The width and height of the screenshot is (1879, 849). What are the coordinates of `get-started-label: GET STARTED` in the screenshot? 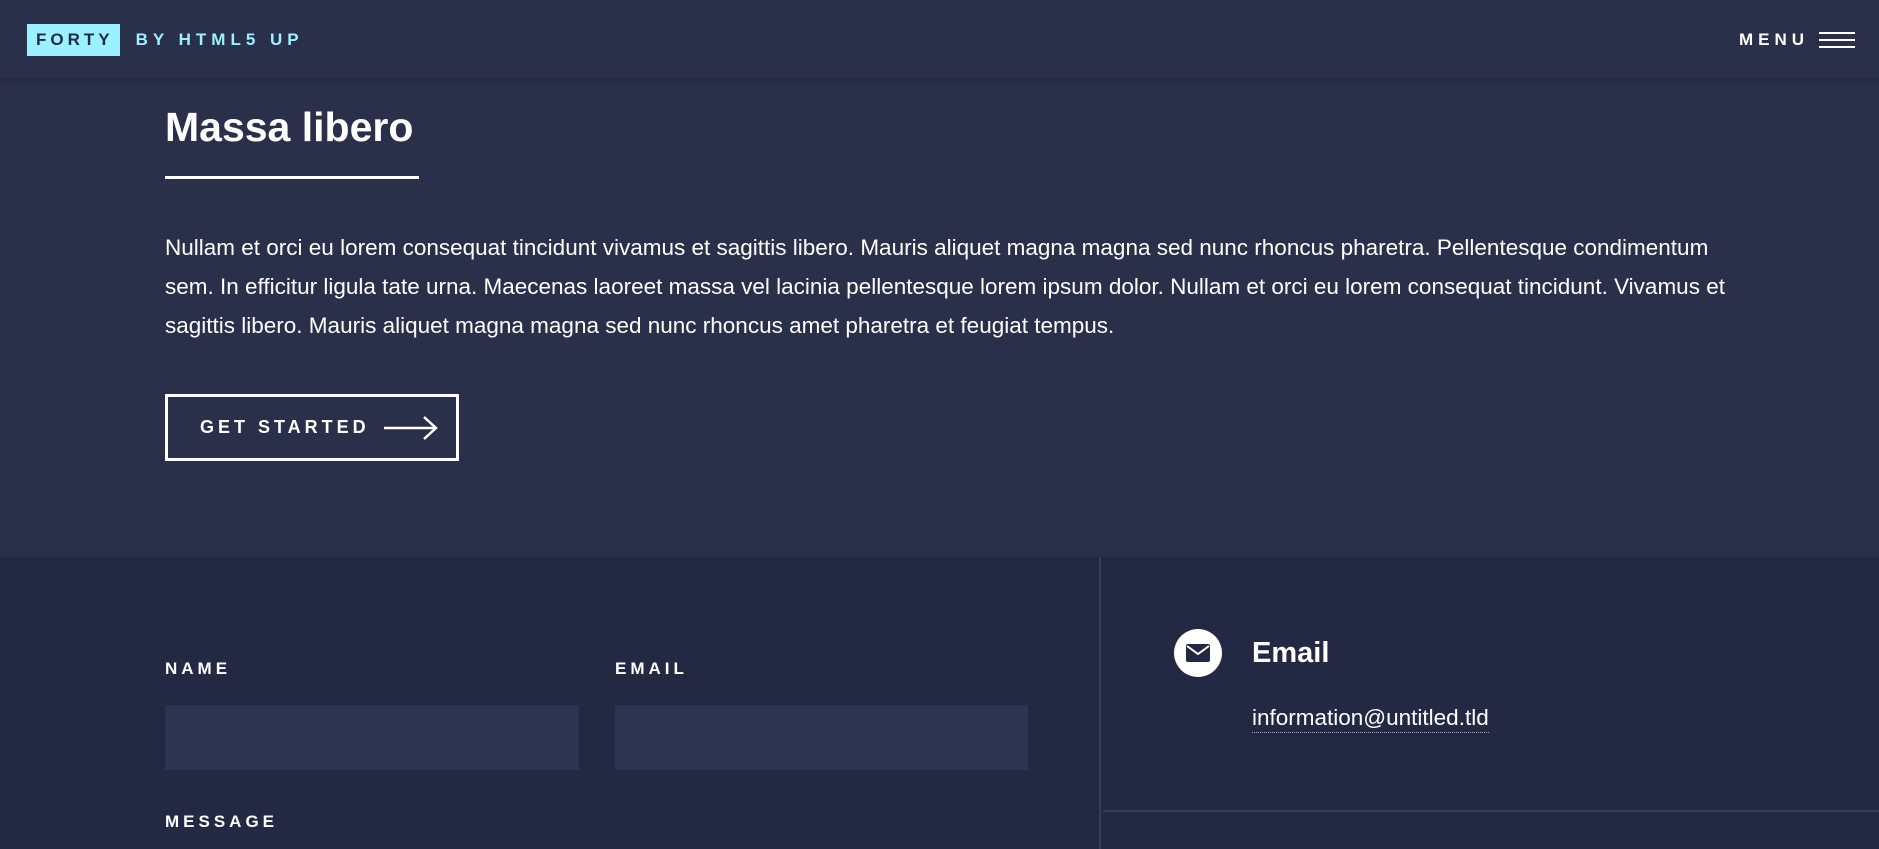 It's located at (285, 427).